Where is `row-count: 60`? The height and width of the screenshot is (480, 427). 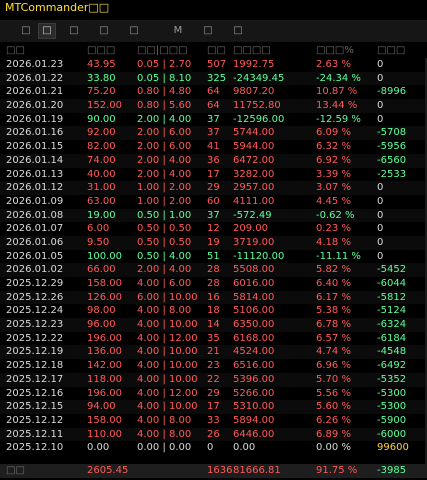 row-count: 60 is located at coordinates (213, 201).